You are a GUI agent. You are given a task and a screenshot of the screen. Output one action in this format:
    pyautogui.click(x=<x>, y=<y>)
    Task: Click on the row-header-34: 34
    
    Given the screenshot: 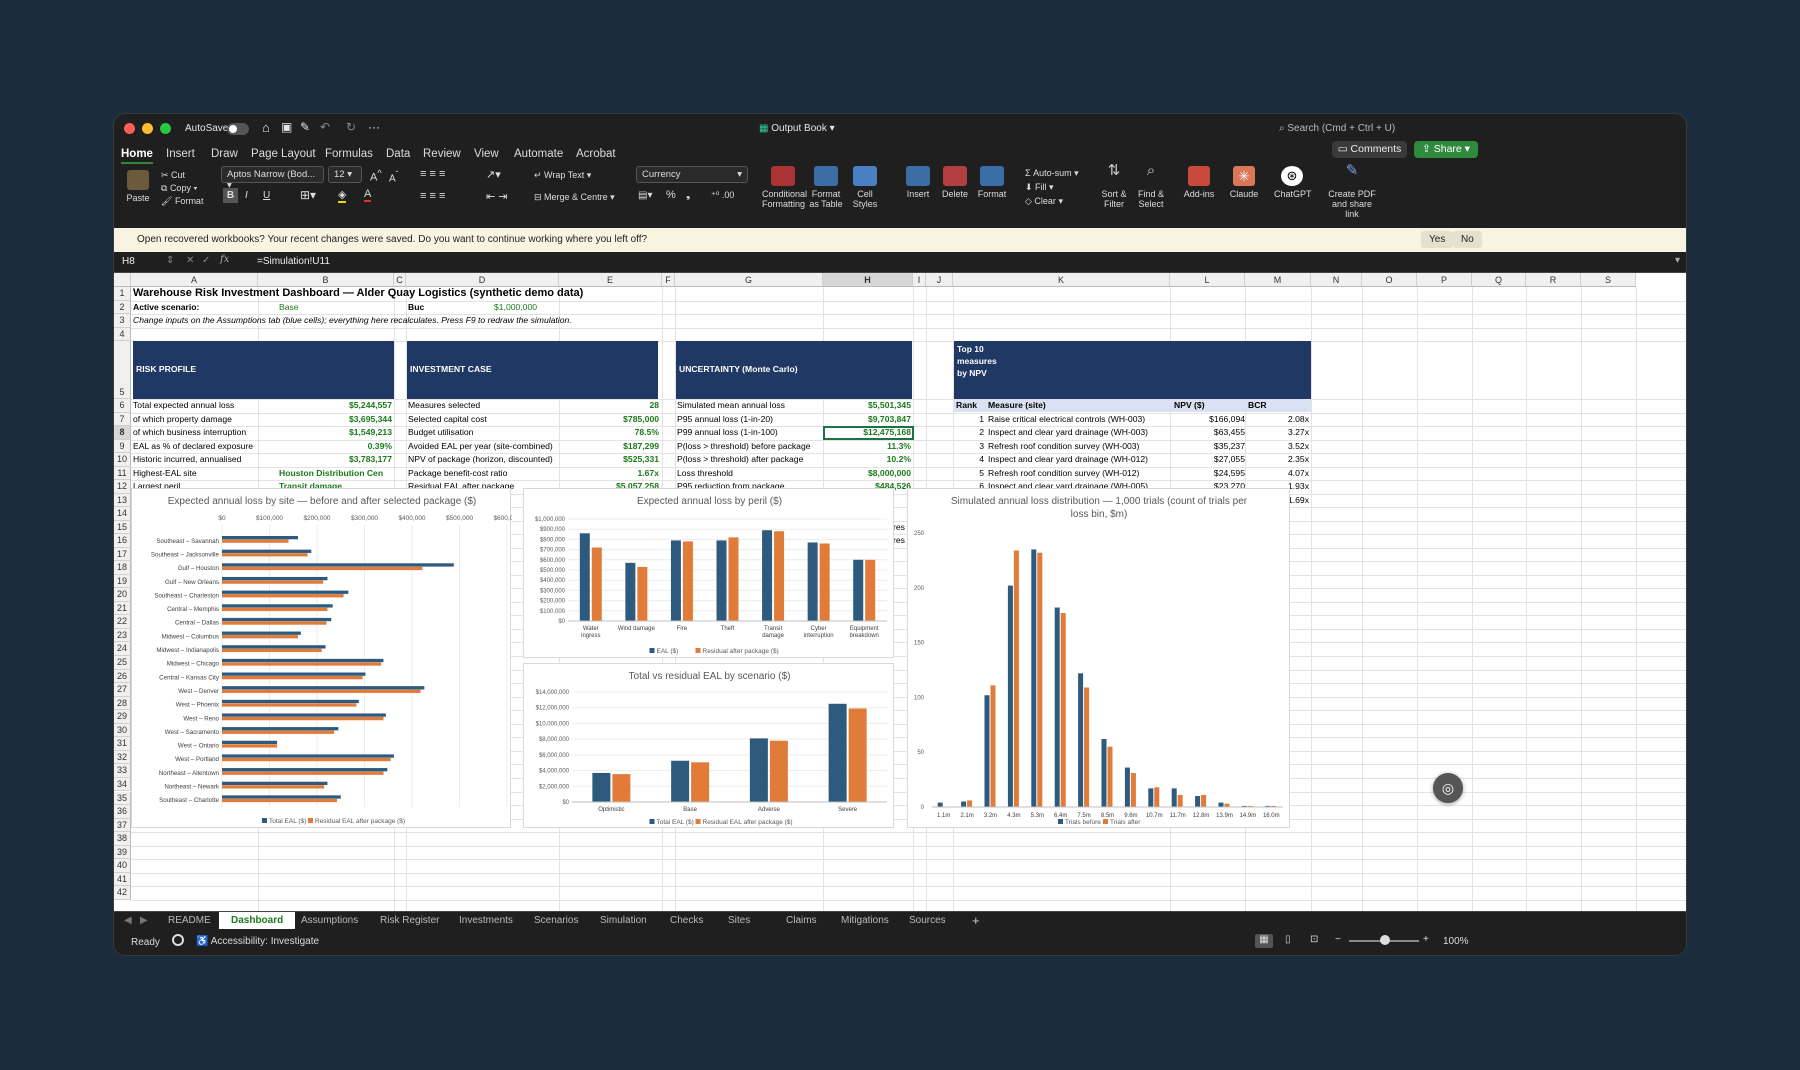 What is the action you would take?
    pyautogui.click(x=122, y=784)
    